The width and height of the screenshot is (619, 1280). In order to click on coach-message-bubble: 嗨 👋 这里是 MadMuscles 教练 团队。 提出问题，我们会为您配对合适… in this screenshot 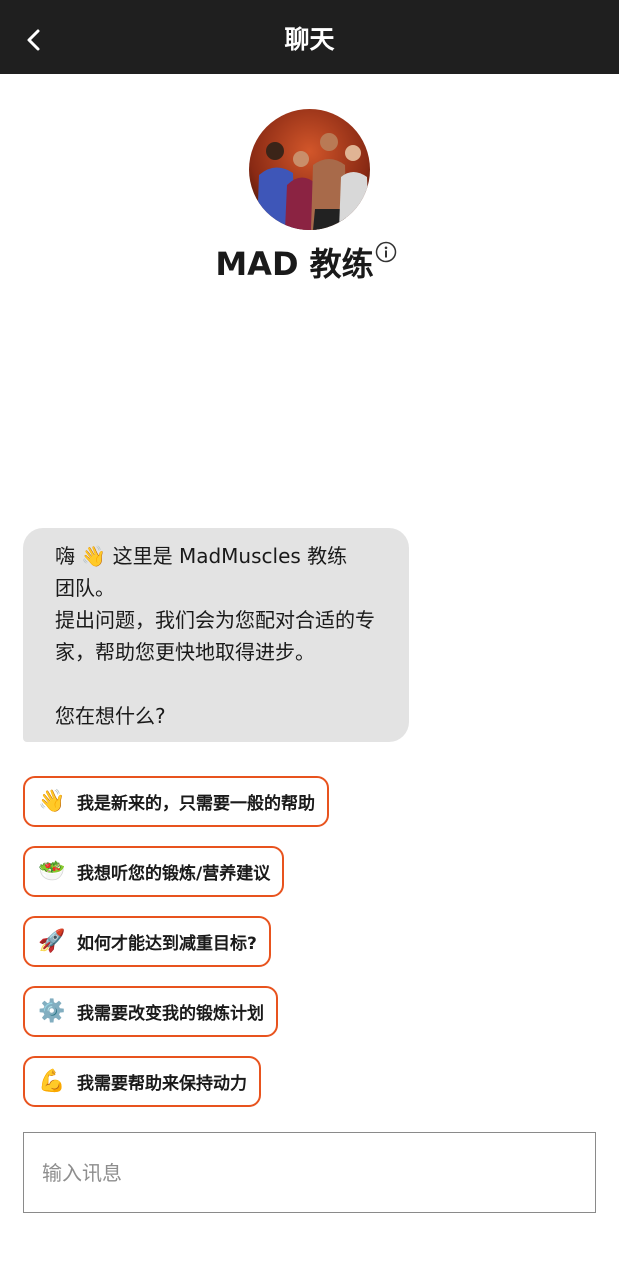, I will do `click(216, 635)`.